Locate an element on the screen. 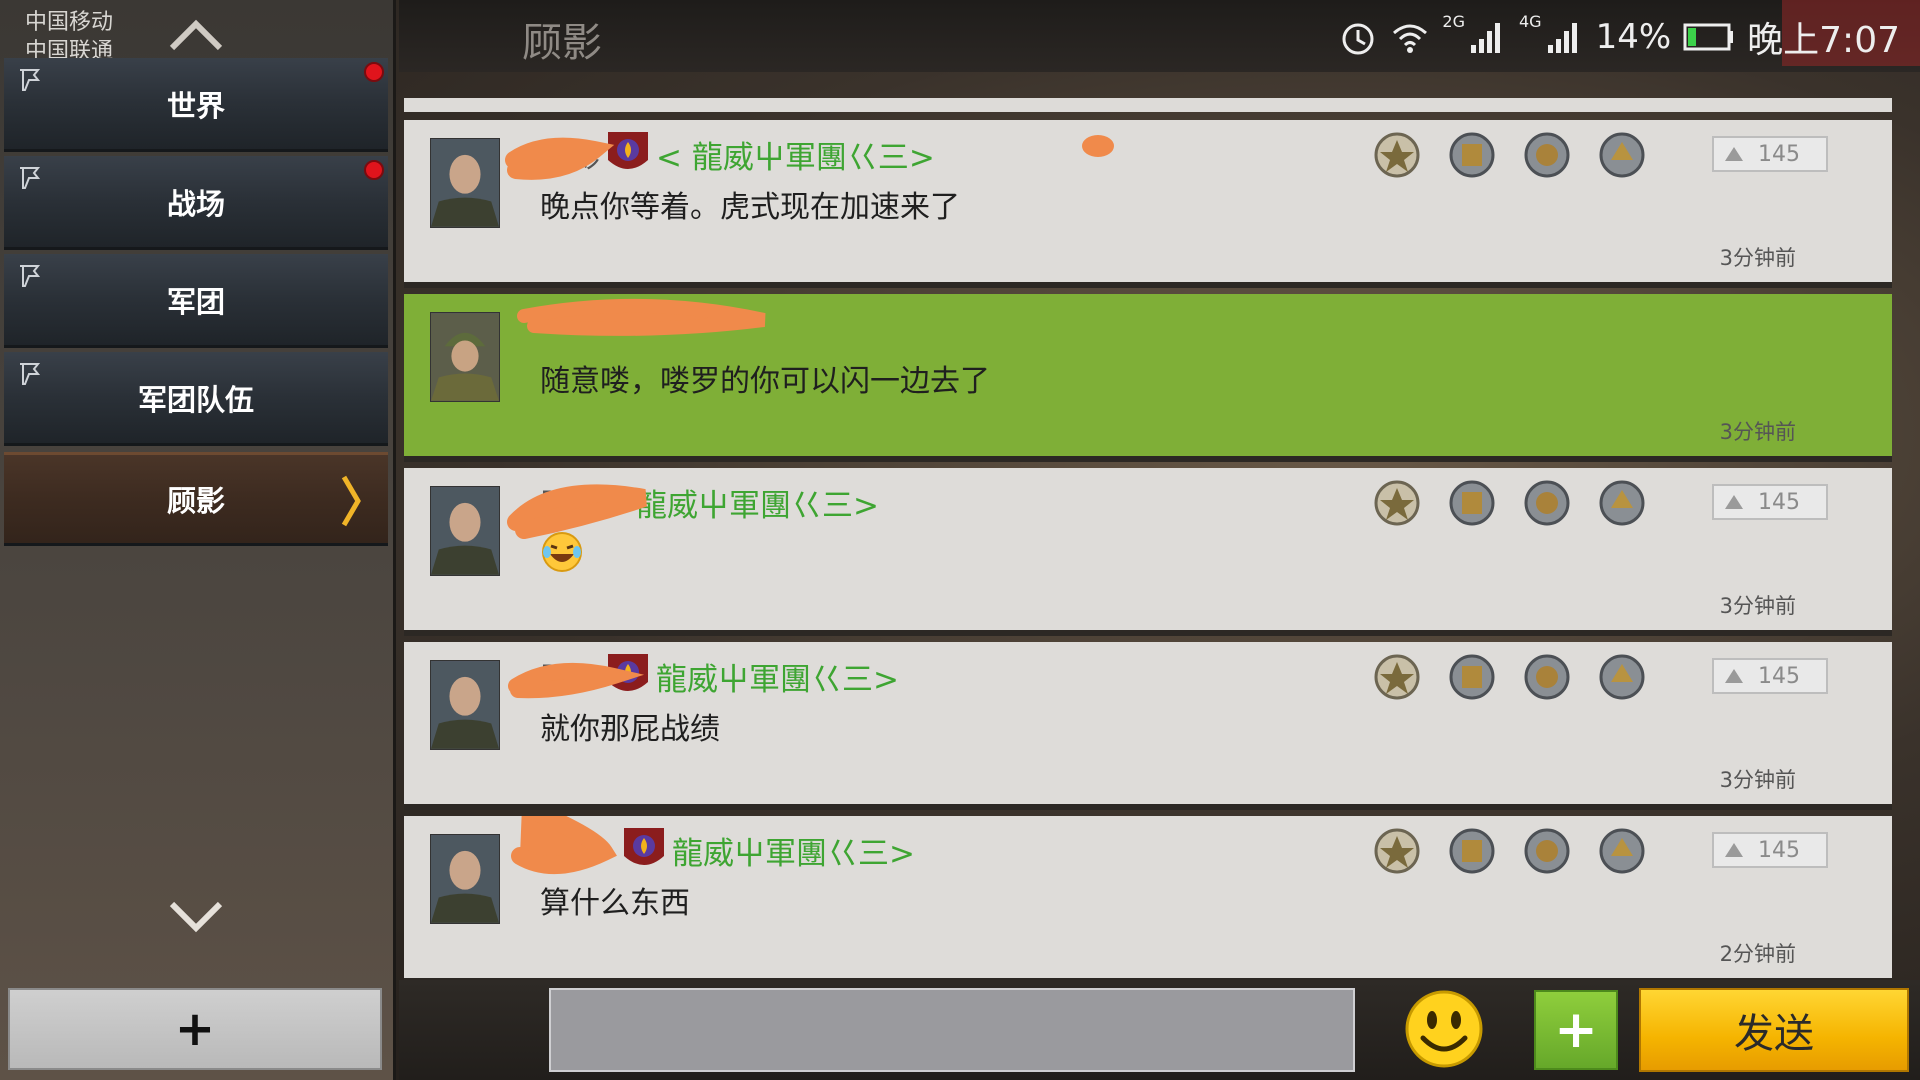 The image size is (1920, 1080). alarm-icon is located at coordinates (1358, 39).